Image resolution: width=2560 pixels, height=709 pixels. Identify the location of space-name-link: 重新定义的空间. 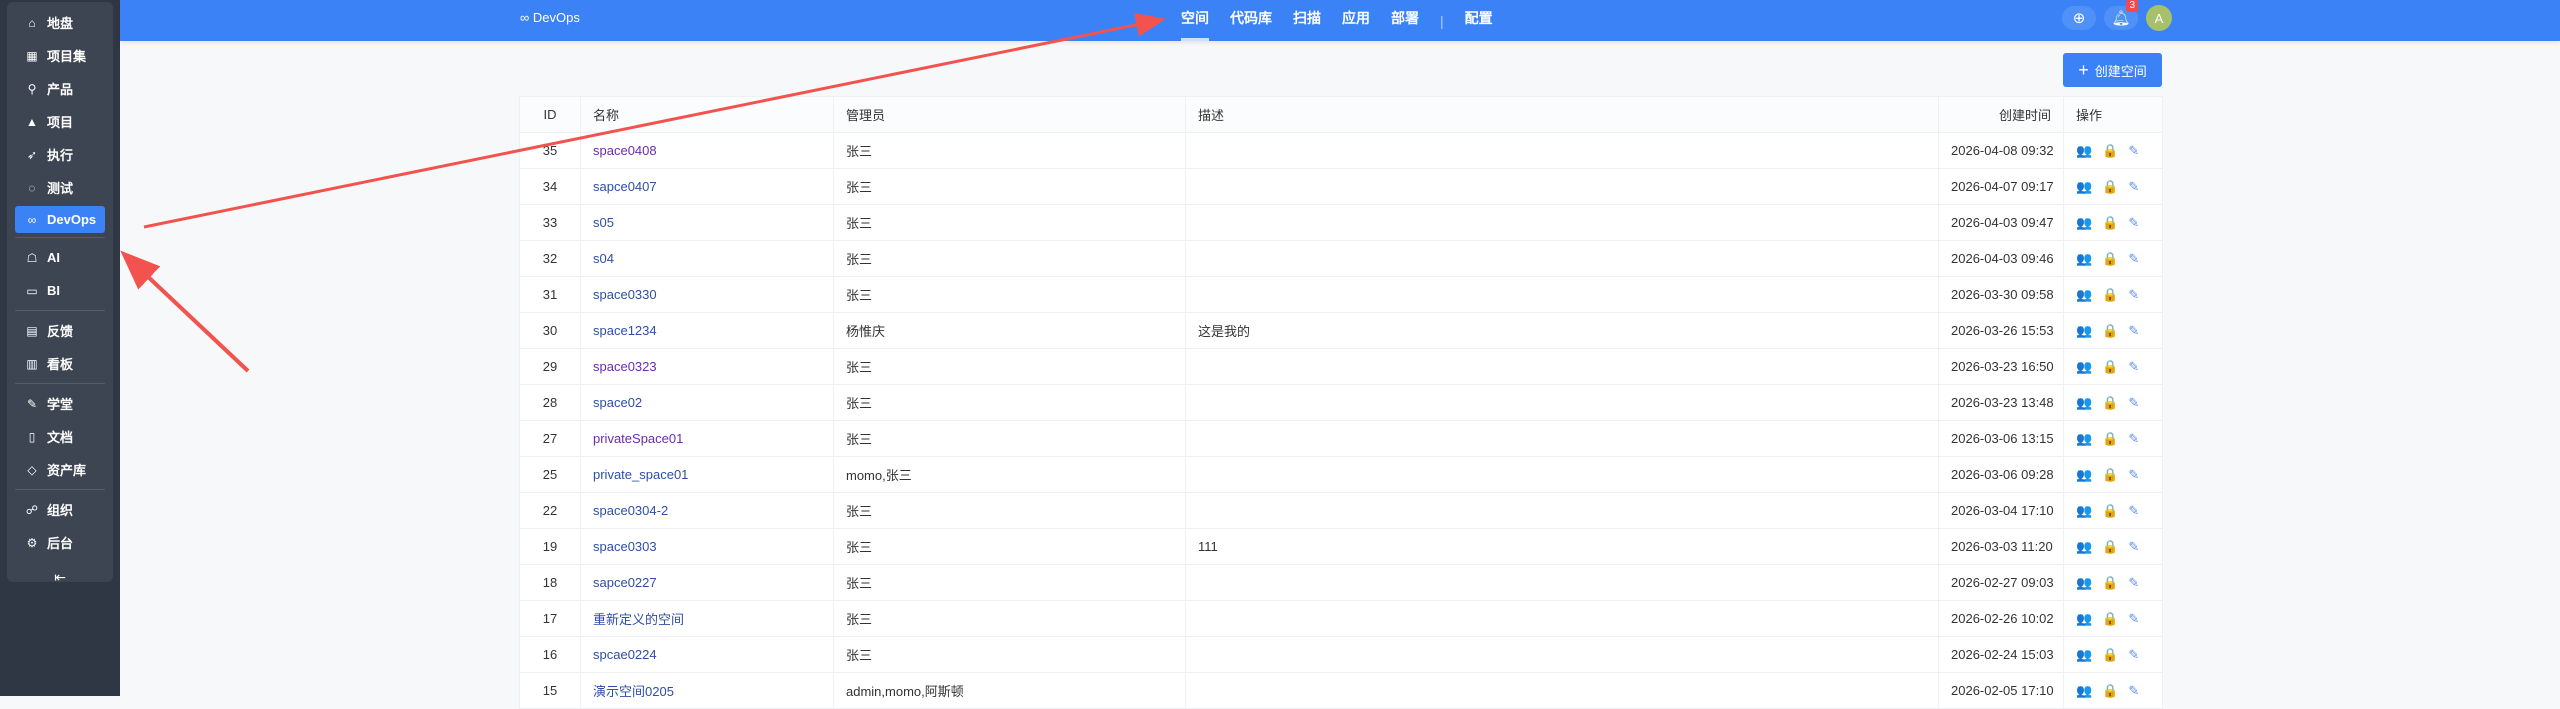
(707, 618).